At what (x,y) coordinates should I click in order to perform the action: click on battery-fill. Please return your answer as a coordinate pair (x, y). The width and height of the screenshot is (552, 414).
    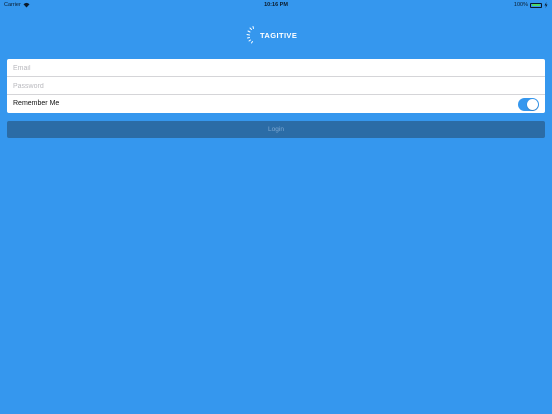
    Looking at the image, I should click on (536, 5).